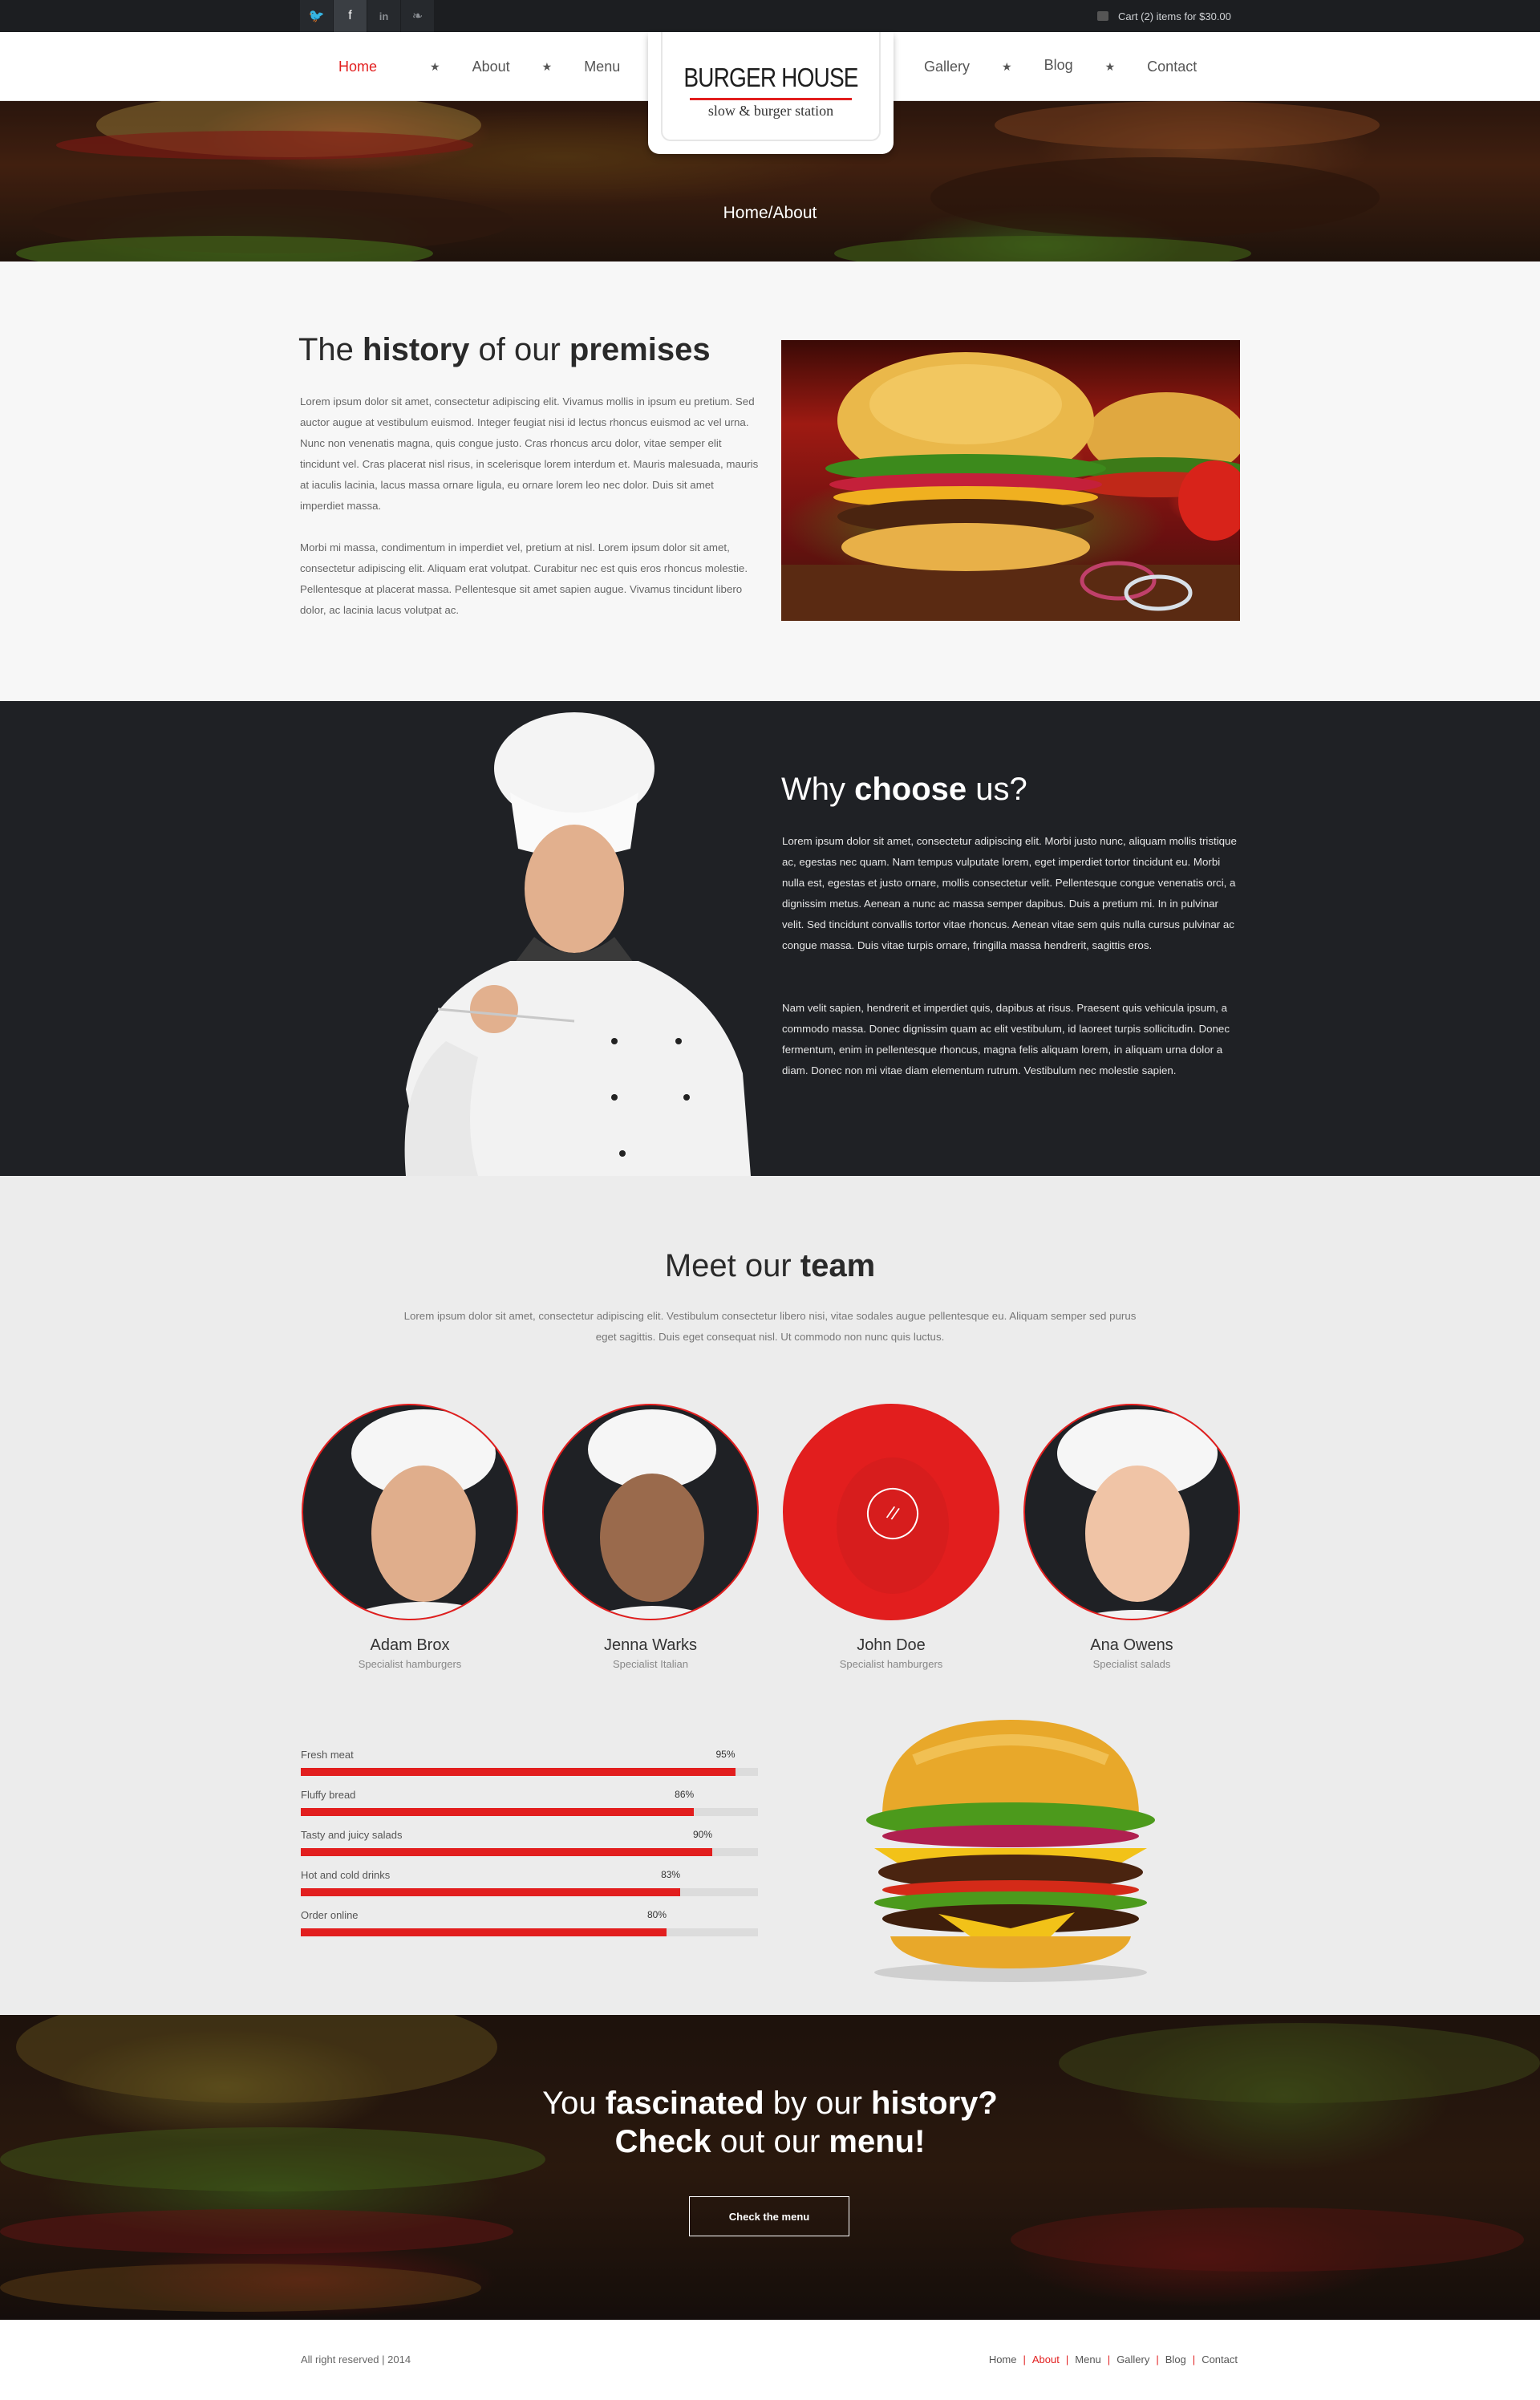  Describe the element at coordinates (1131, 1664) in the screenshot. I see `member-role: Specialist salads` at that location.